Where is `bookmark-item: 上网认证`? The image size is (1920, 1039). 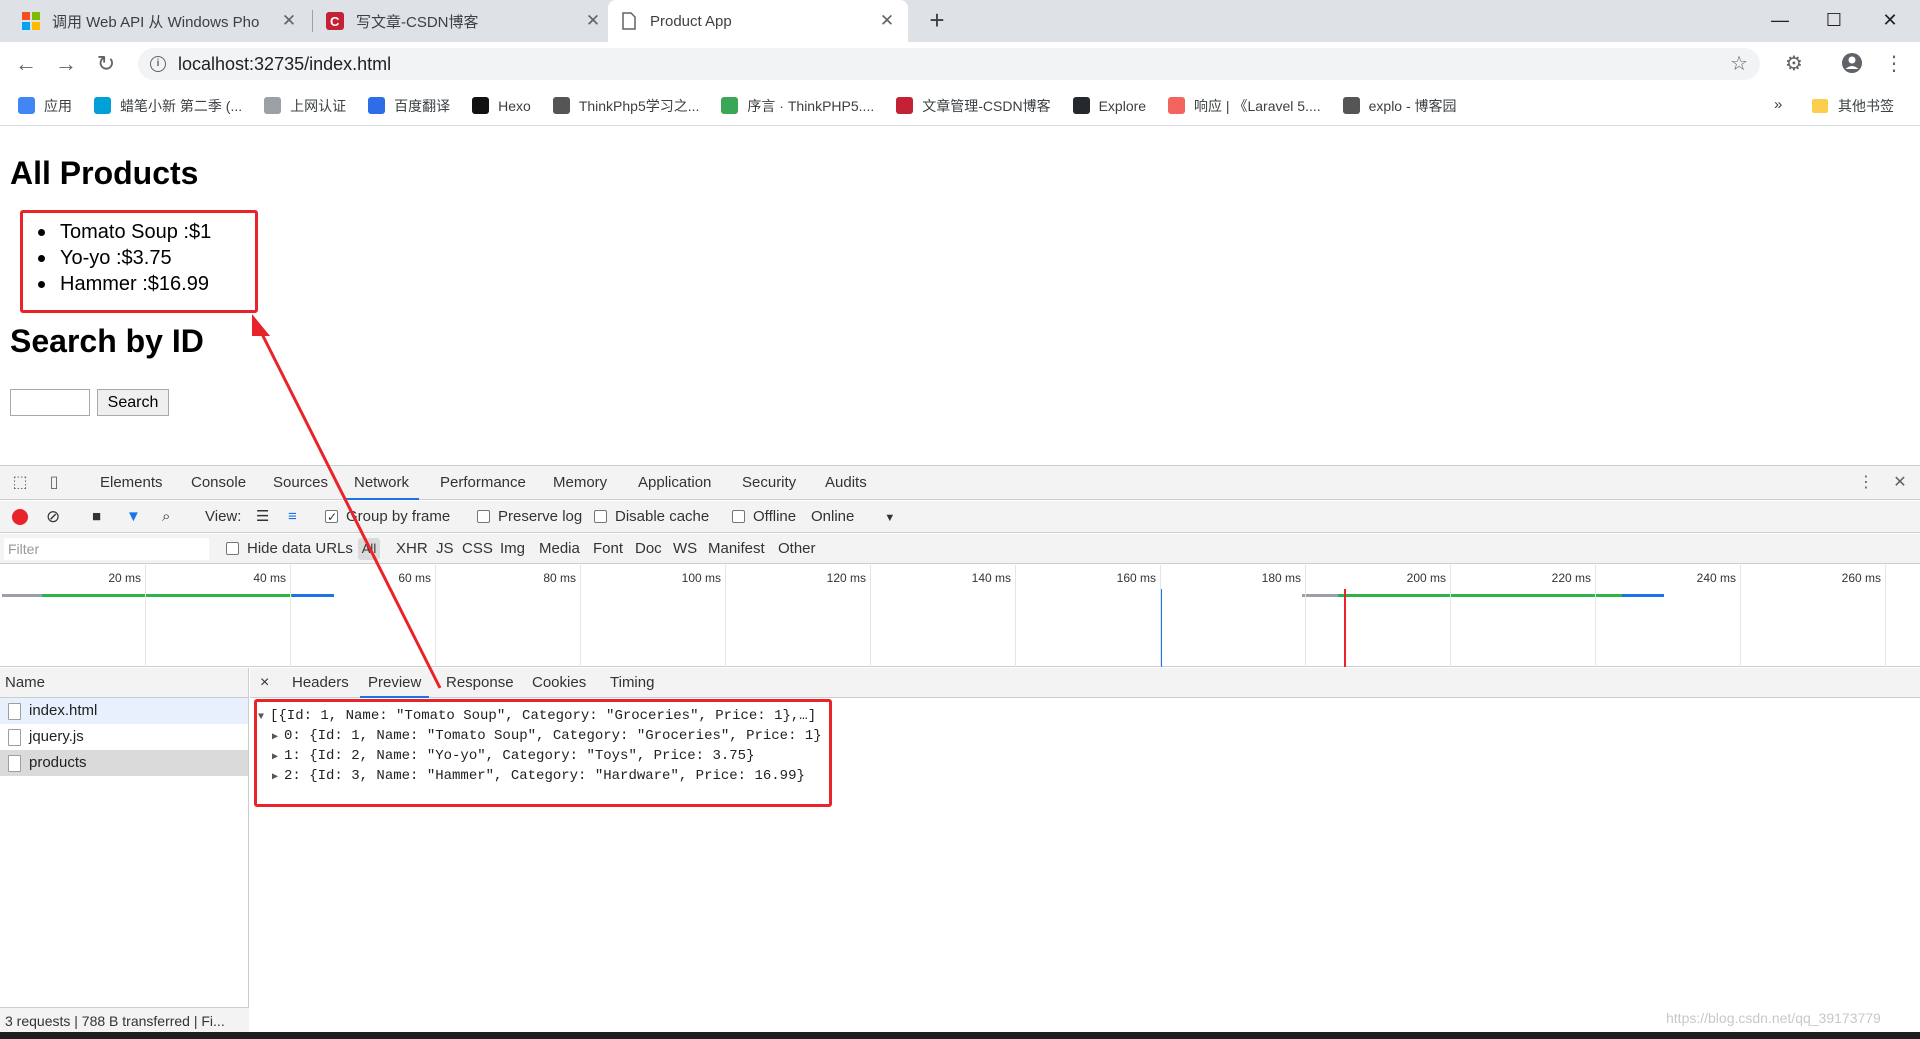
bookmark-item: 上网认证 is located at coordinates (305, 106).